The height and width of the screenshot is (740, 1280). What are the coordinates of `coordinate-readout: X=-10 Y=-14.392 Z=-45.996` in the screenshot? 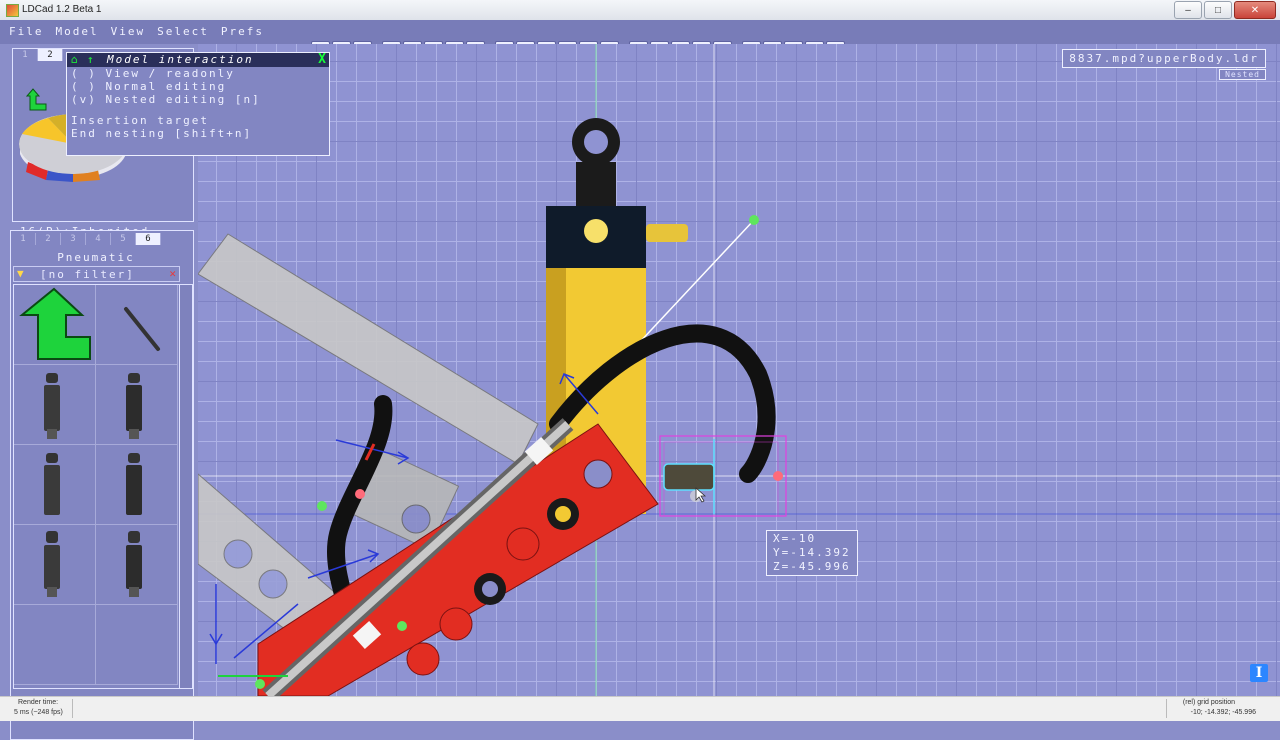 It's located at (812, 553).